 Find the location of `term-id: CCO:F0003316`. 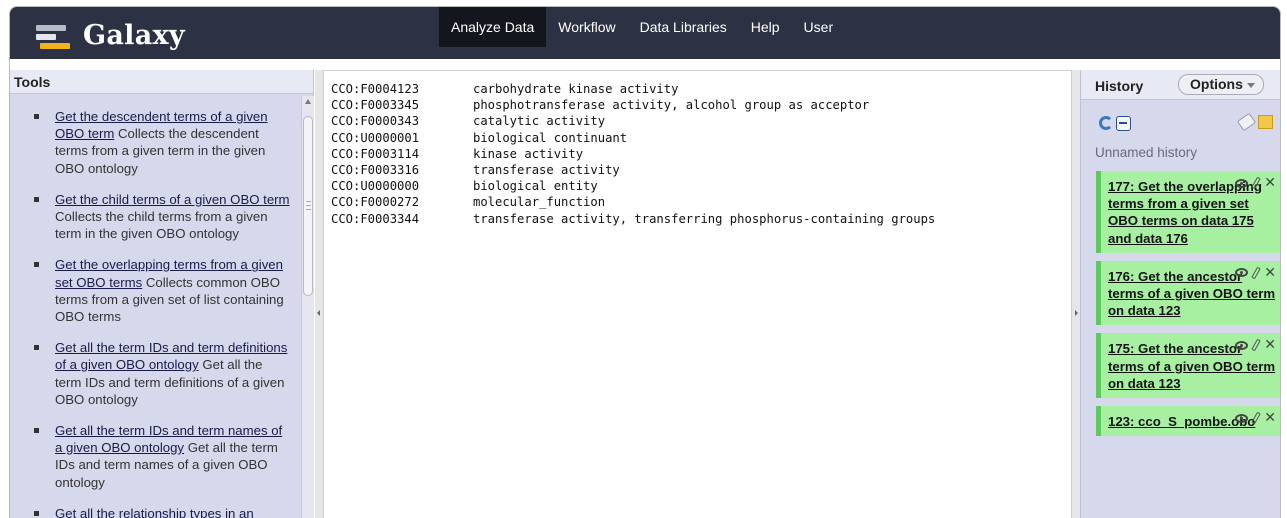

term-id: CCO:F0003316 is located at coordinates (375, 170).